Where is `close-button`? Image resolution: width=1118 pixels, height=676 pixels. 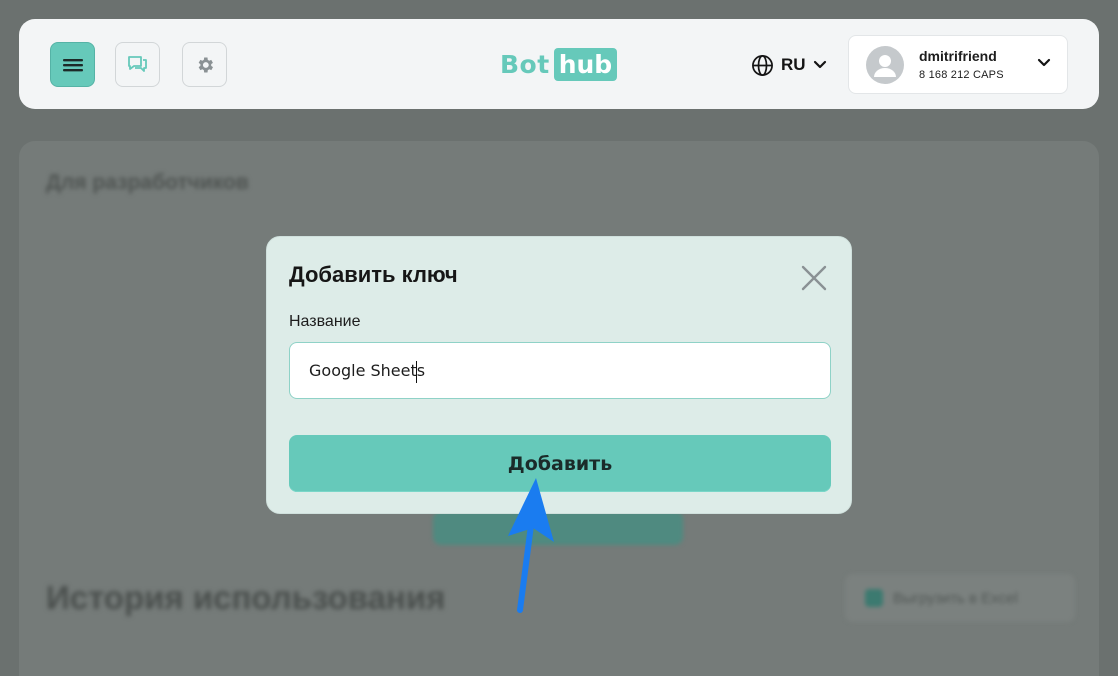
close-button is located at coordinates (814, 278).